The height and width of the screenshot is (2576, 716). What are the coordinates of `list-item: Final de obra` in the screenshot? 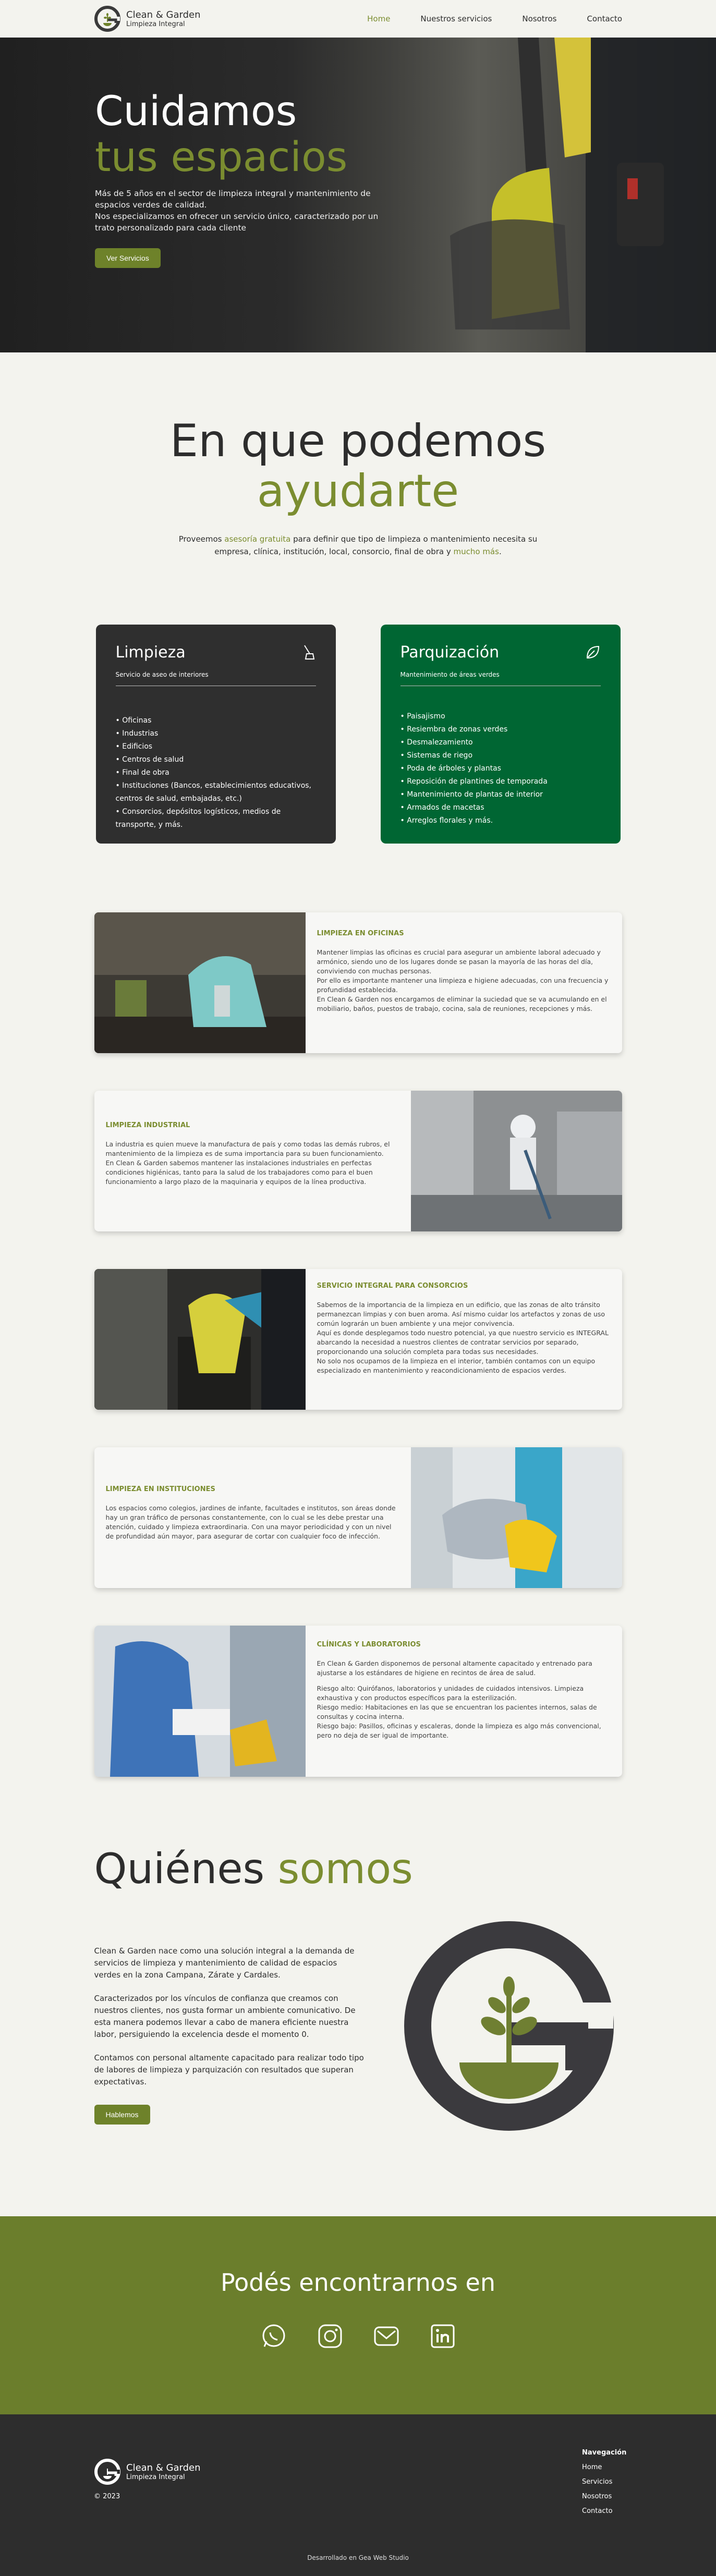 It's located at (216, 772).